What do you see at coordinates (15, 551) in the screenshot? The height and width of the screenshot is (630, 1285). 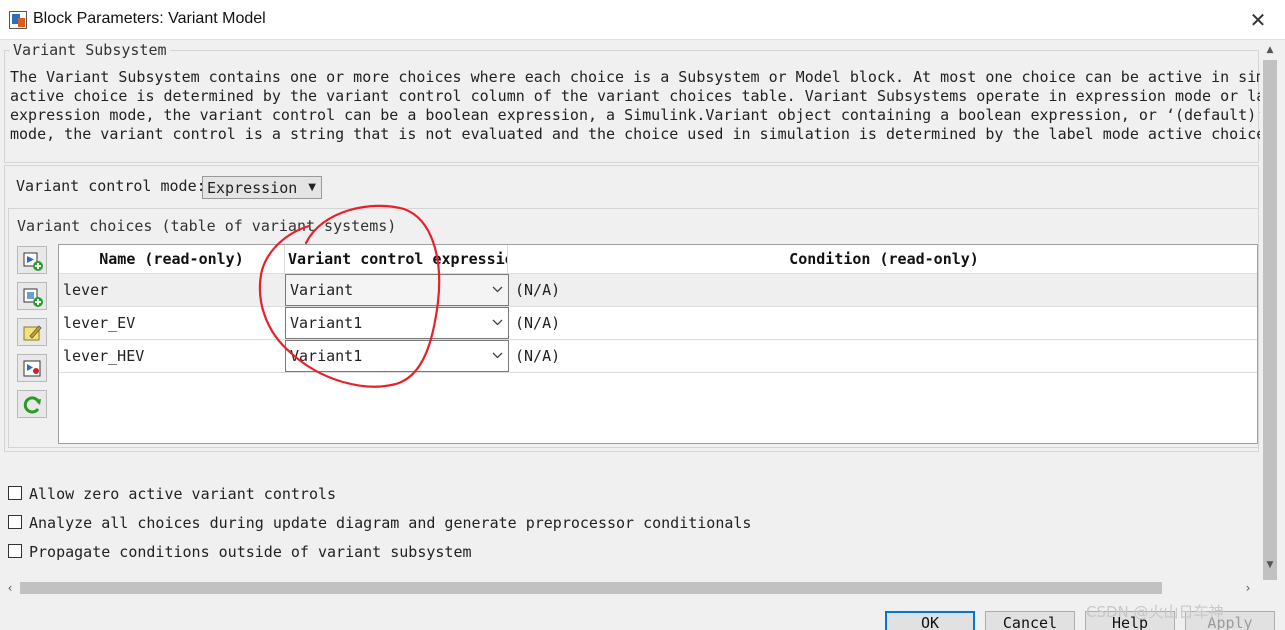 I see `propagate-conditions-checkbox` at bounding box center [15, 551].